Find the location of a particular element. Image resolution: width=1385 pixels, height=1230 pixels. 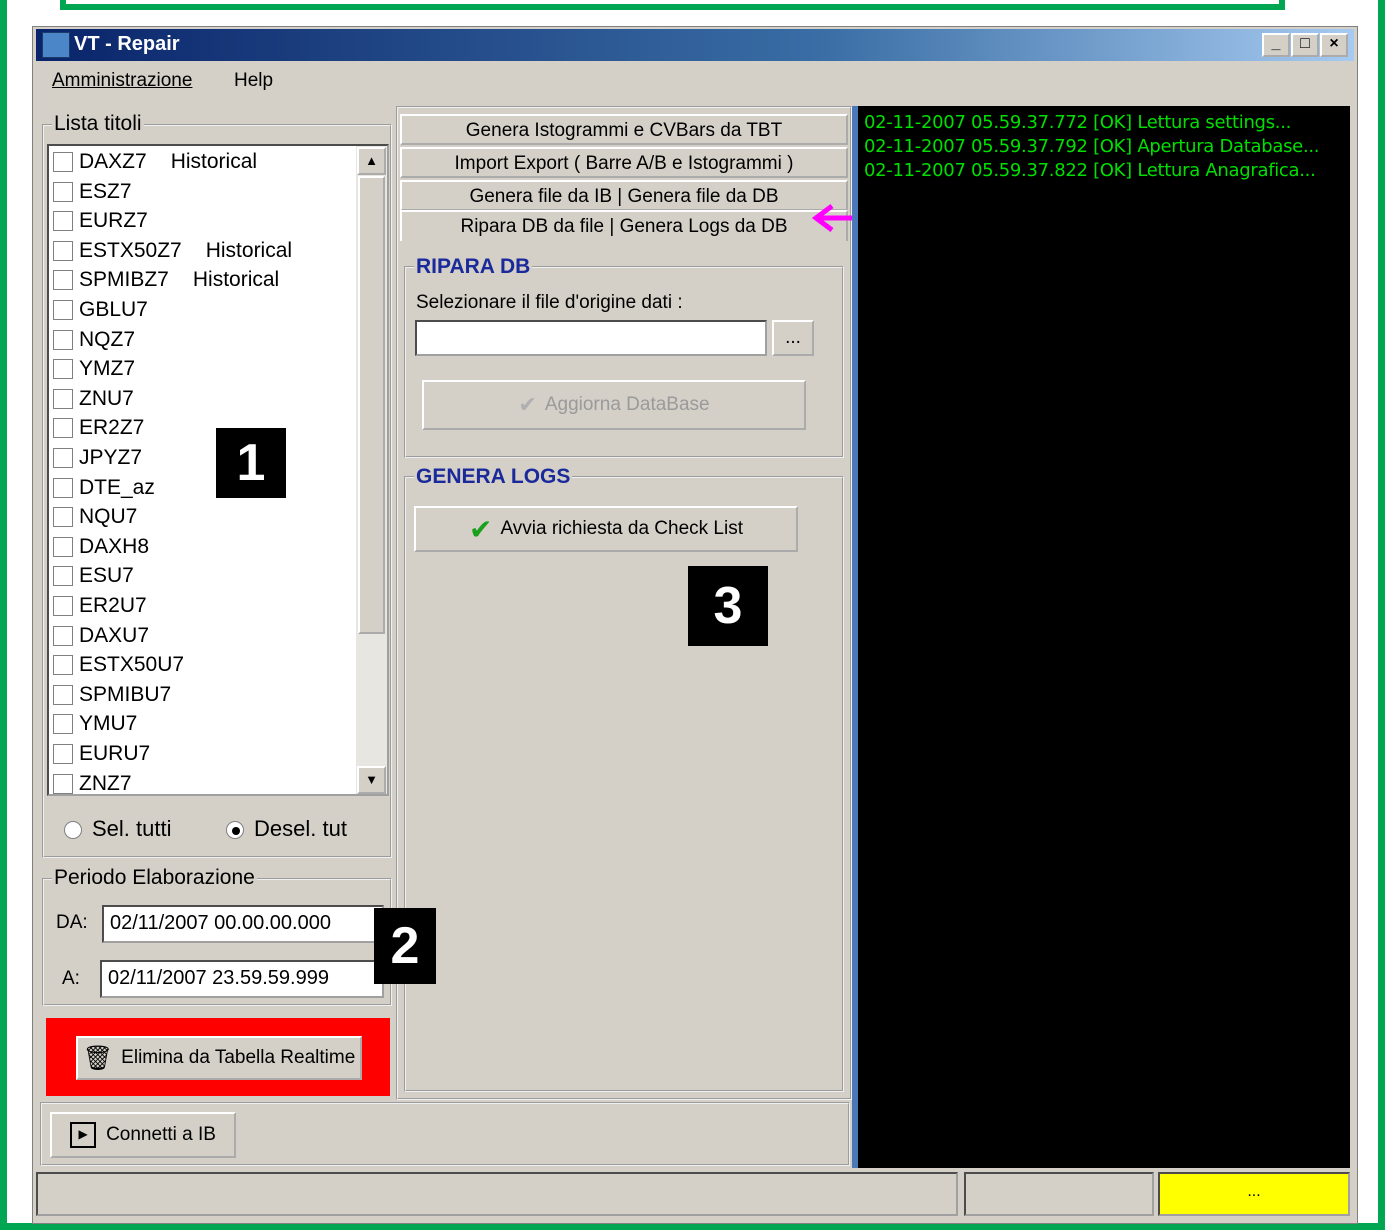

avvia-richiesta-button: ✔ Avvia richiesta da Check List is located at coordinates (606, 529).